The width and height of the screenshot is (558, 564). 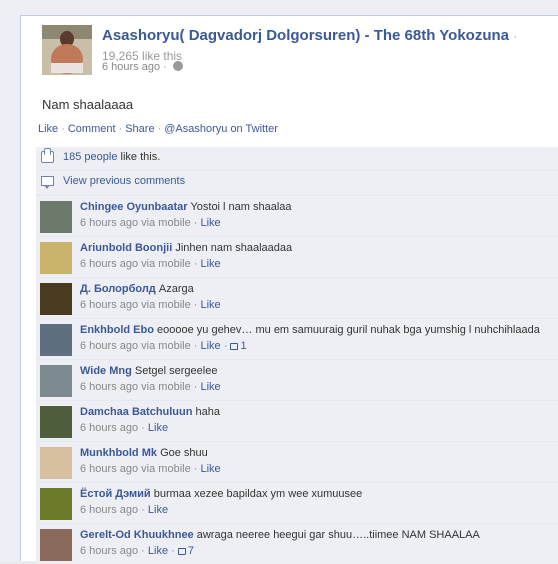 I want to click on view-previous-row: View previous comments, so click(x=297, y=183).